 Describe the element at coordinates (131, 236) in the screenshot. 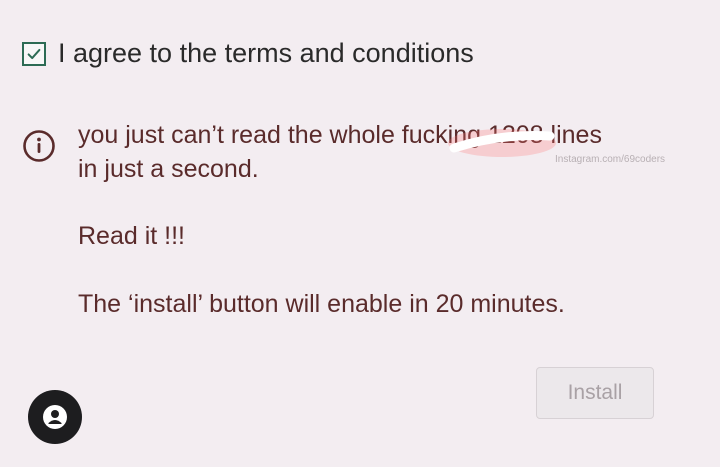

I see `message-line-3: Read it !!!` at that location.